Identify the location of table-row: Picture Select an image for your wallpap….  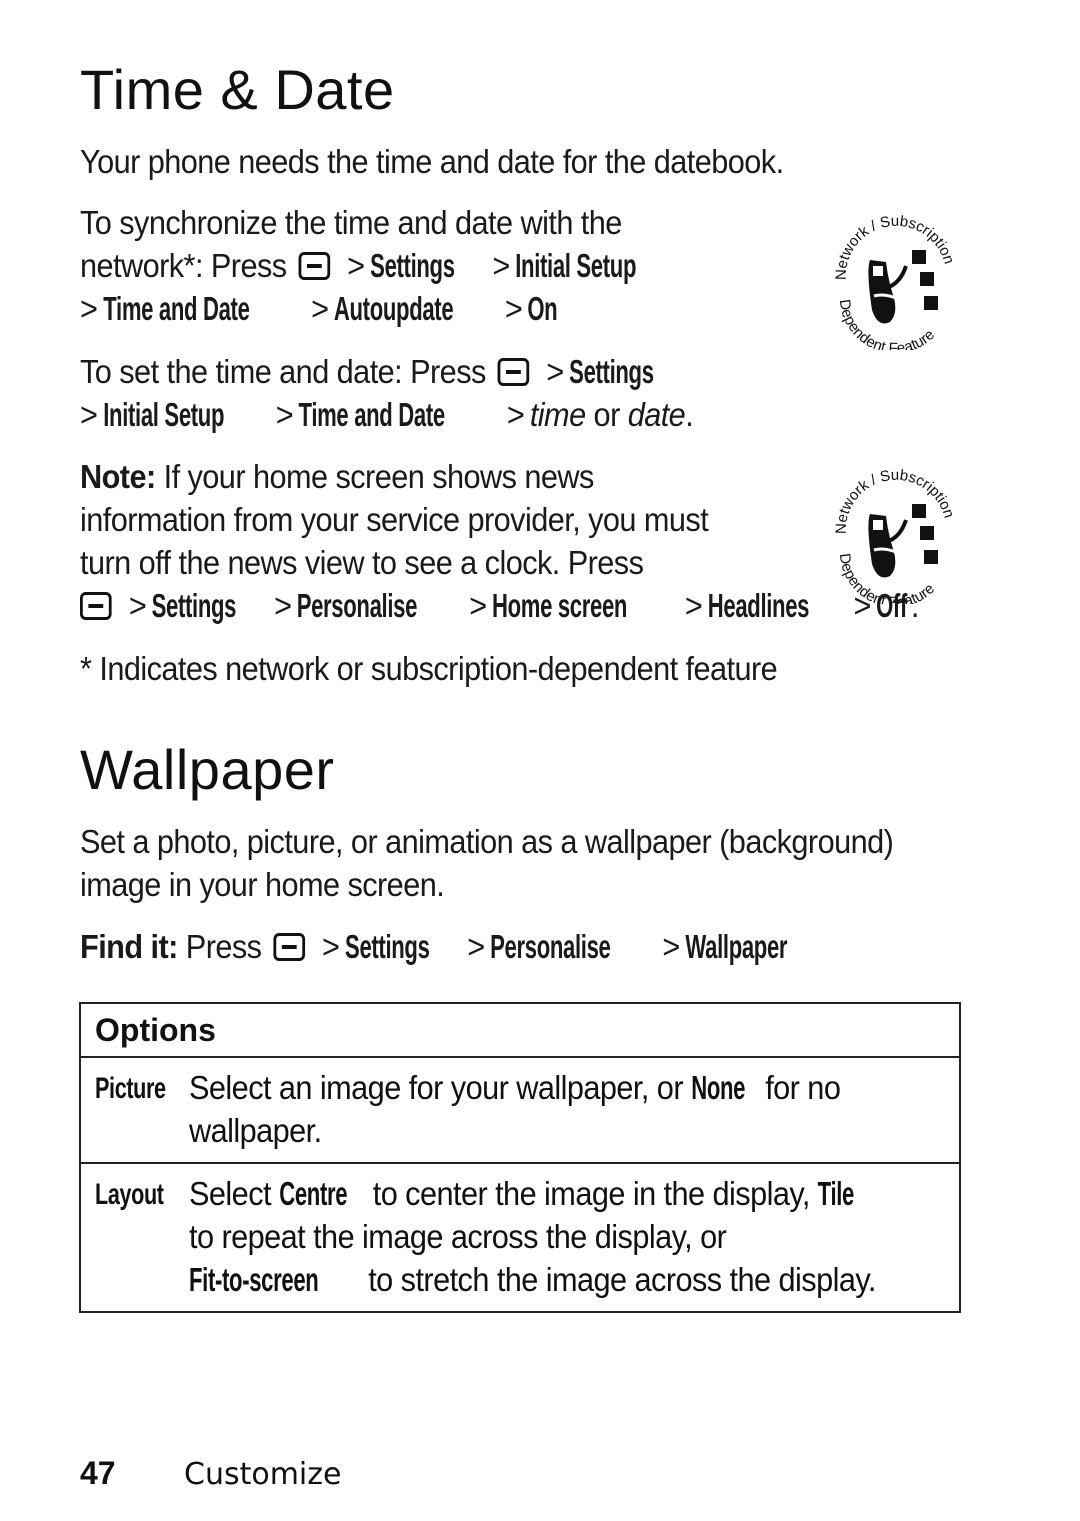
(520, 1109).